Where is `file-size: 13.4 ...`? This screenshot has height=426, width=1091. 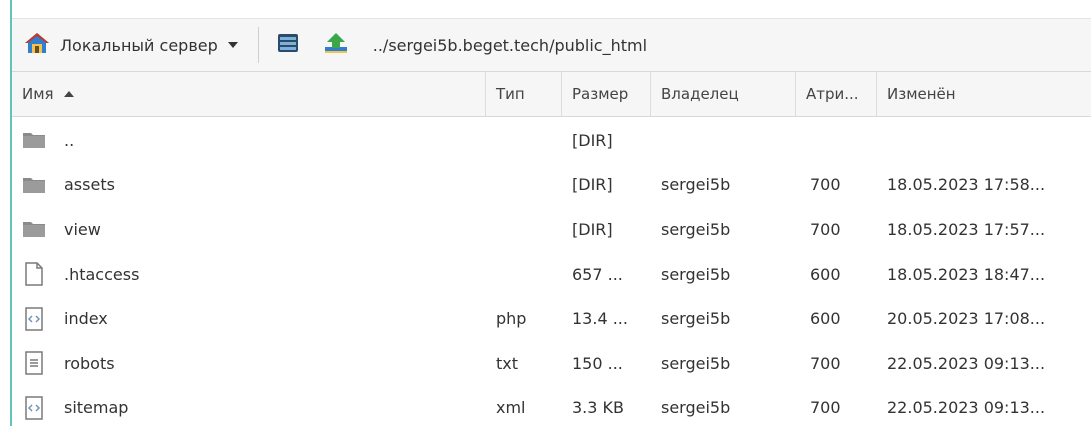
file-size: 13.4 ... is located at coordinates (600, 319).